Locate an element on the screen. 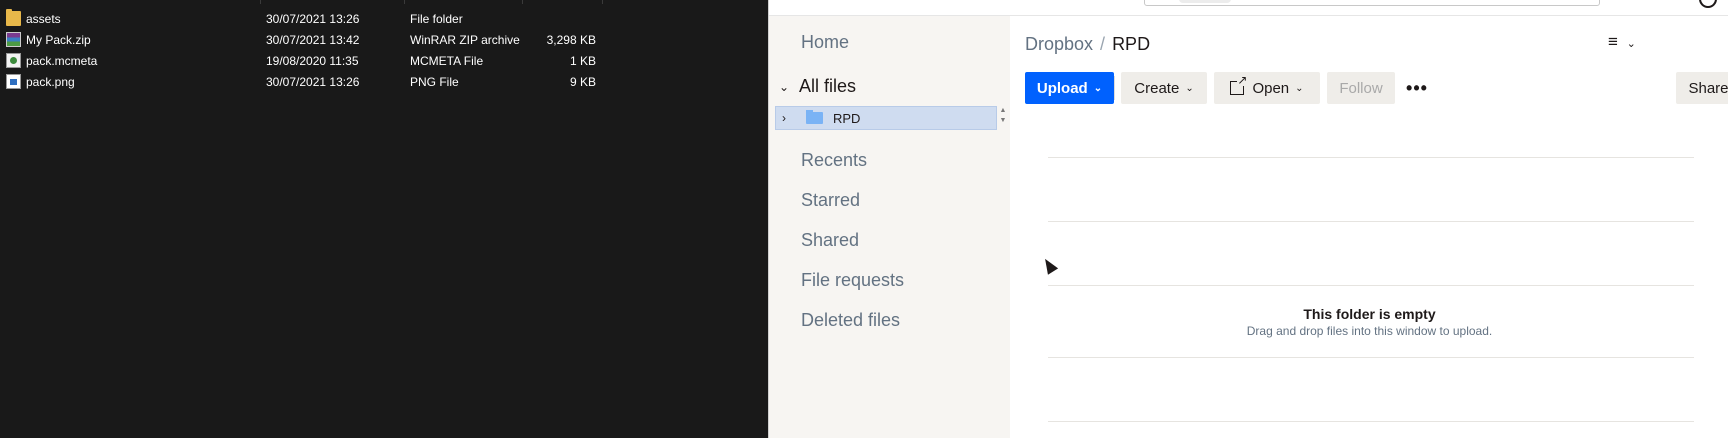  breadcrumb-current: RPD is located at coordinates (1131, 44).